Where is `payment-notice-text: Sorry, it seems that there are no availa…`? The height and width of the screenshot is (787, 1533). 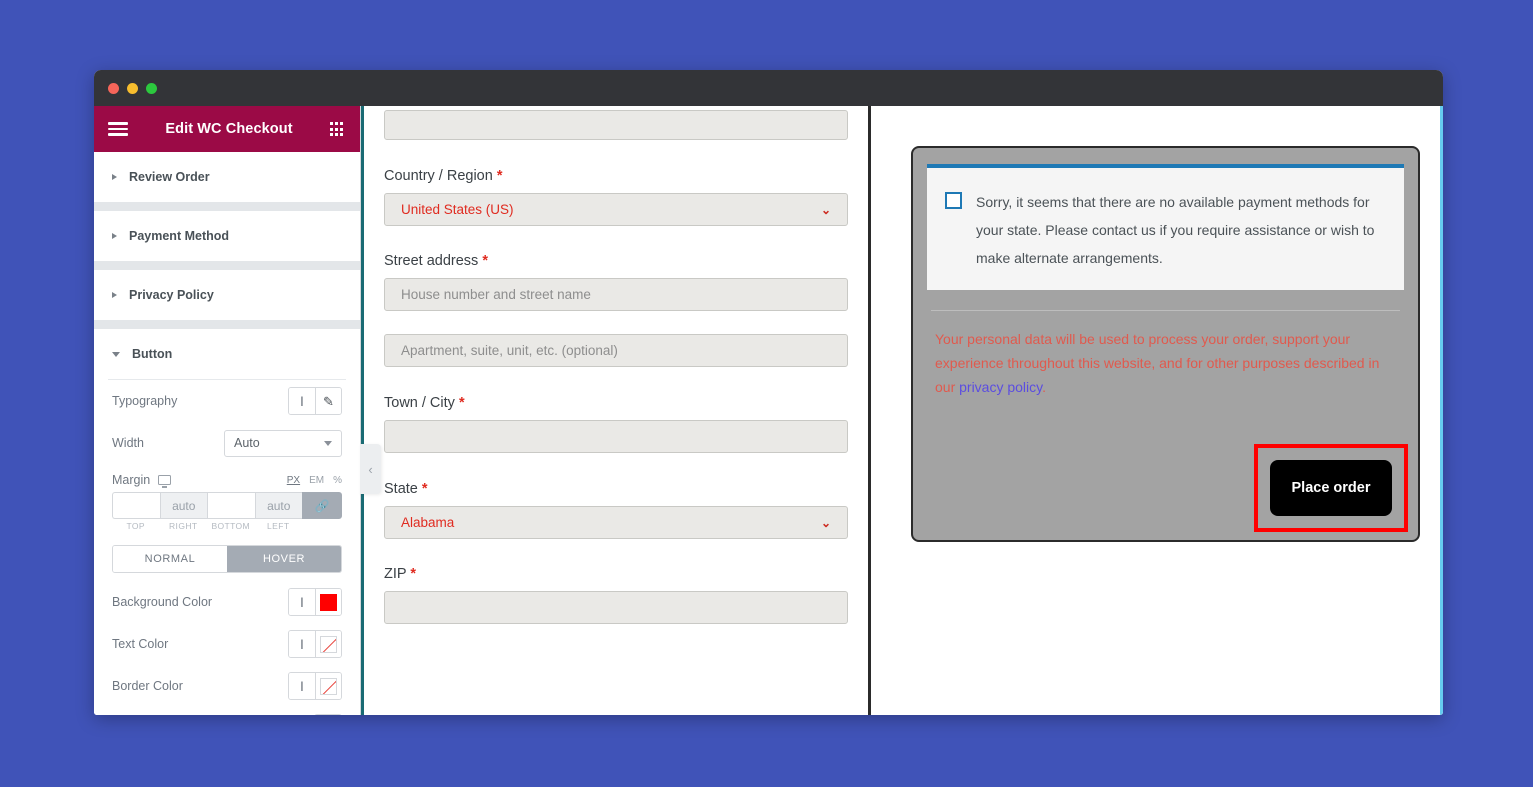 payment-notice-text: Sorry, it seems that there are no availa… is located at coordinates (1175, 230).